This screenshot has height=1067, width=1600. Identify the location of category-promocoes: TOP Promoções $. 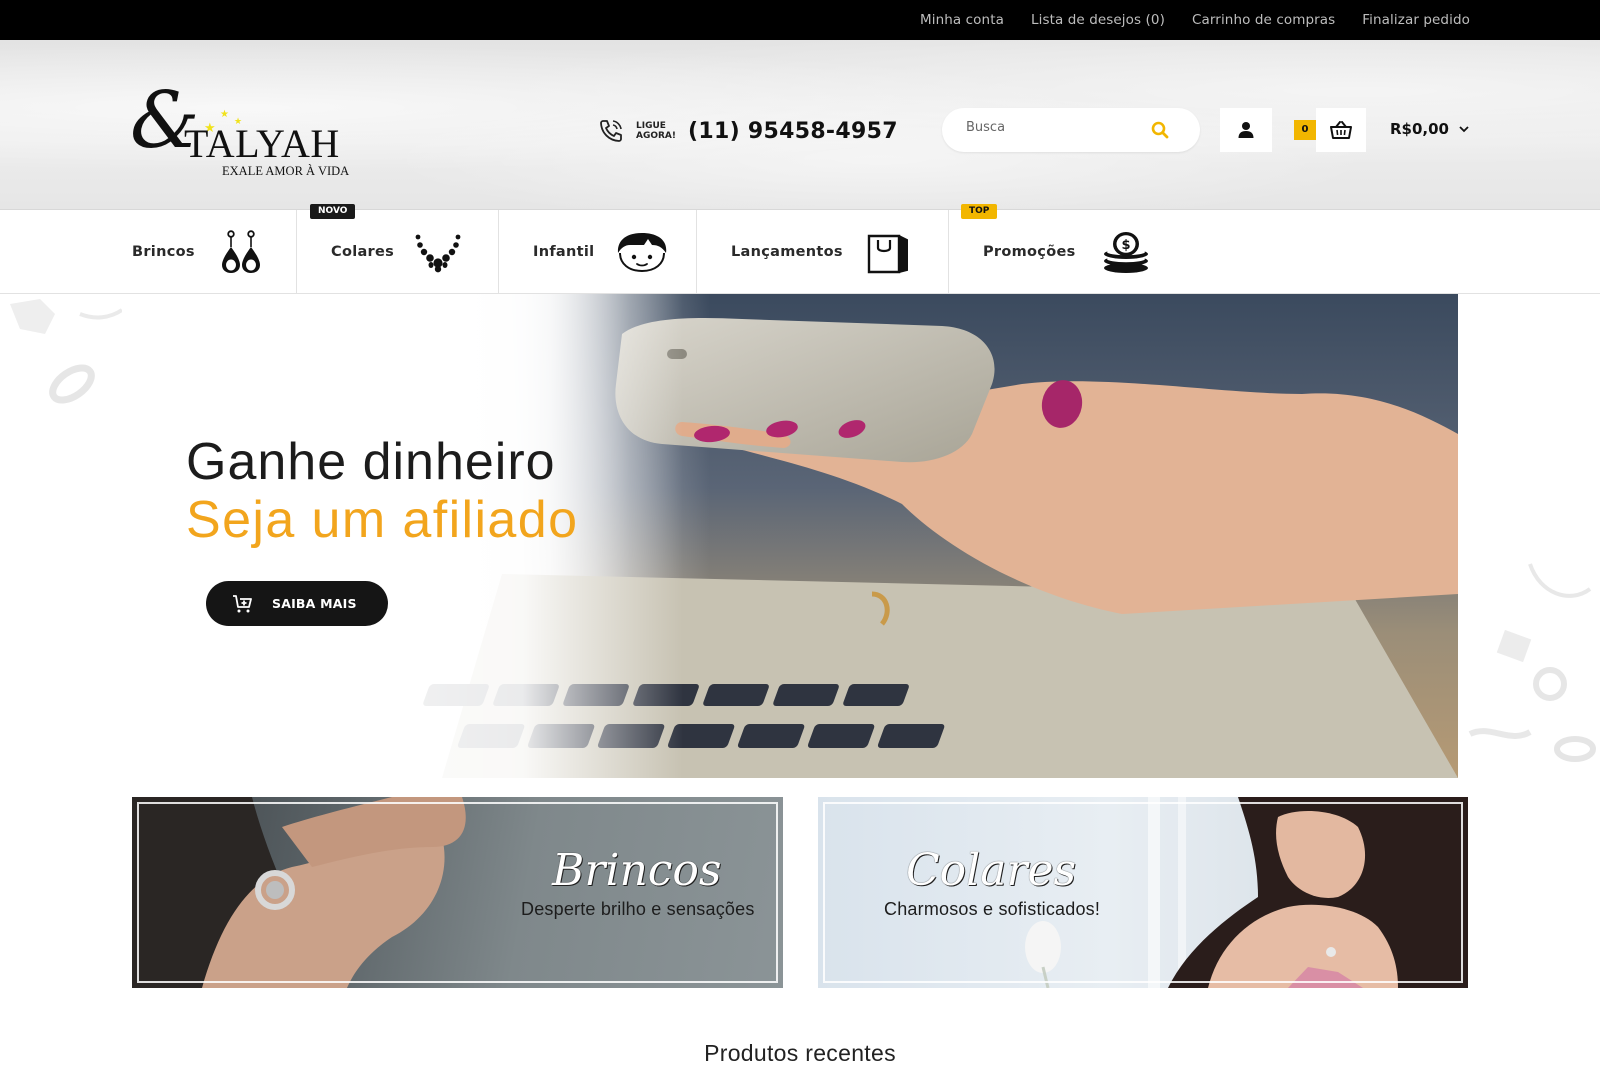
(1059, 249).